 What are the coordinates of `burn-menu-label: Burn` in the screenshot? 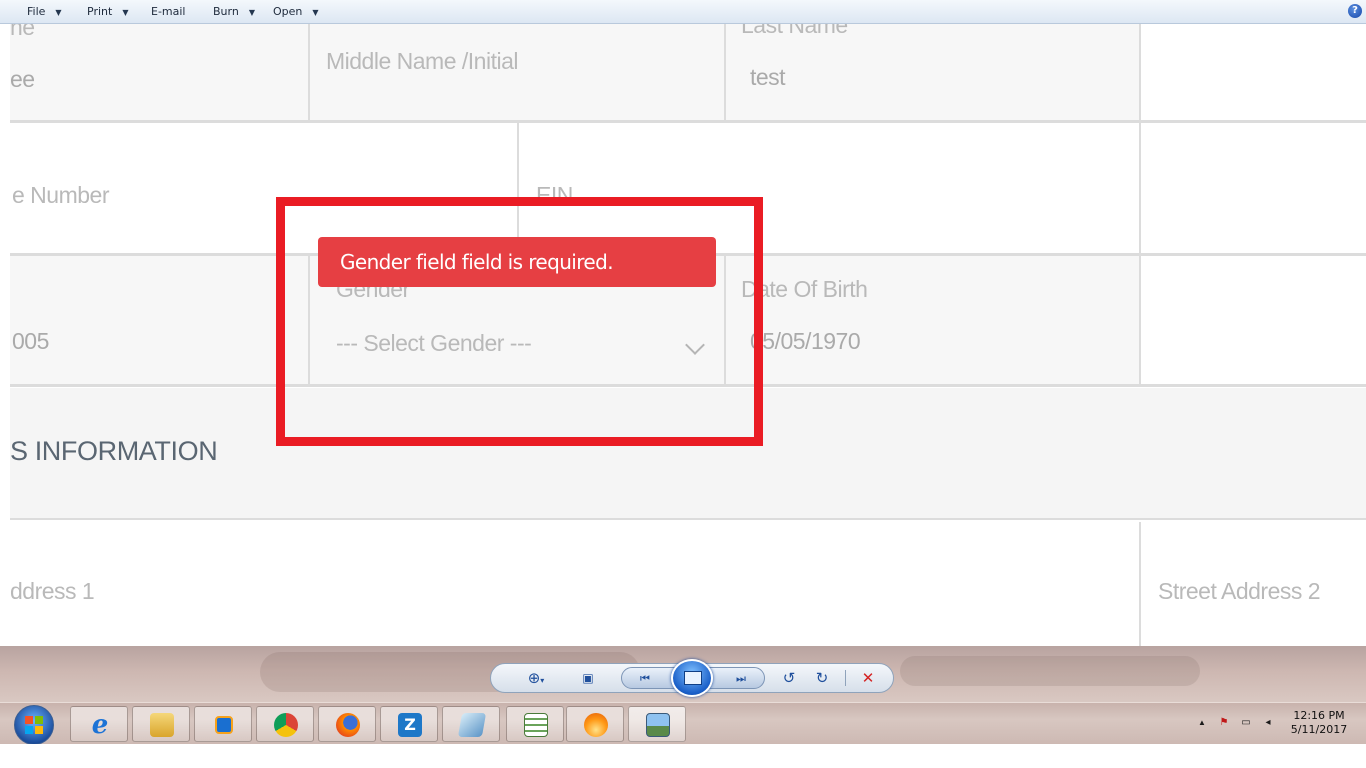 It's located at (226, 11).